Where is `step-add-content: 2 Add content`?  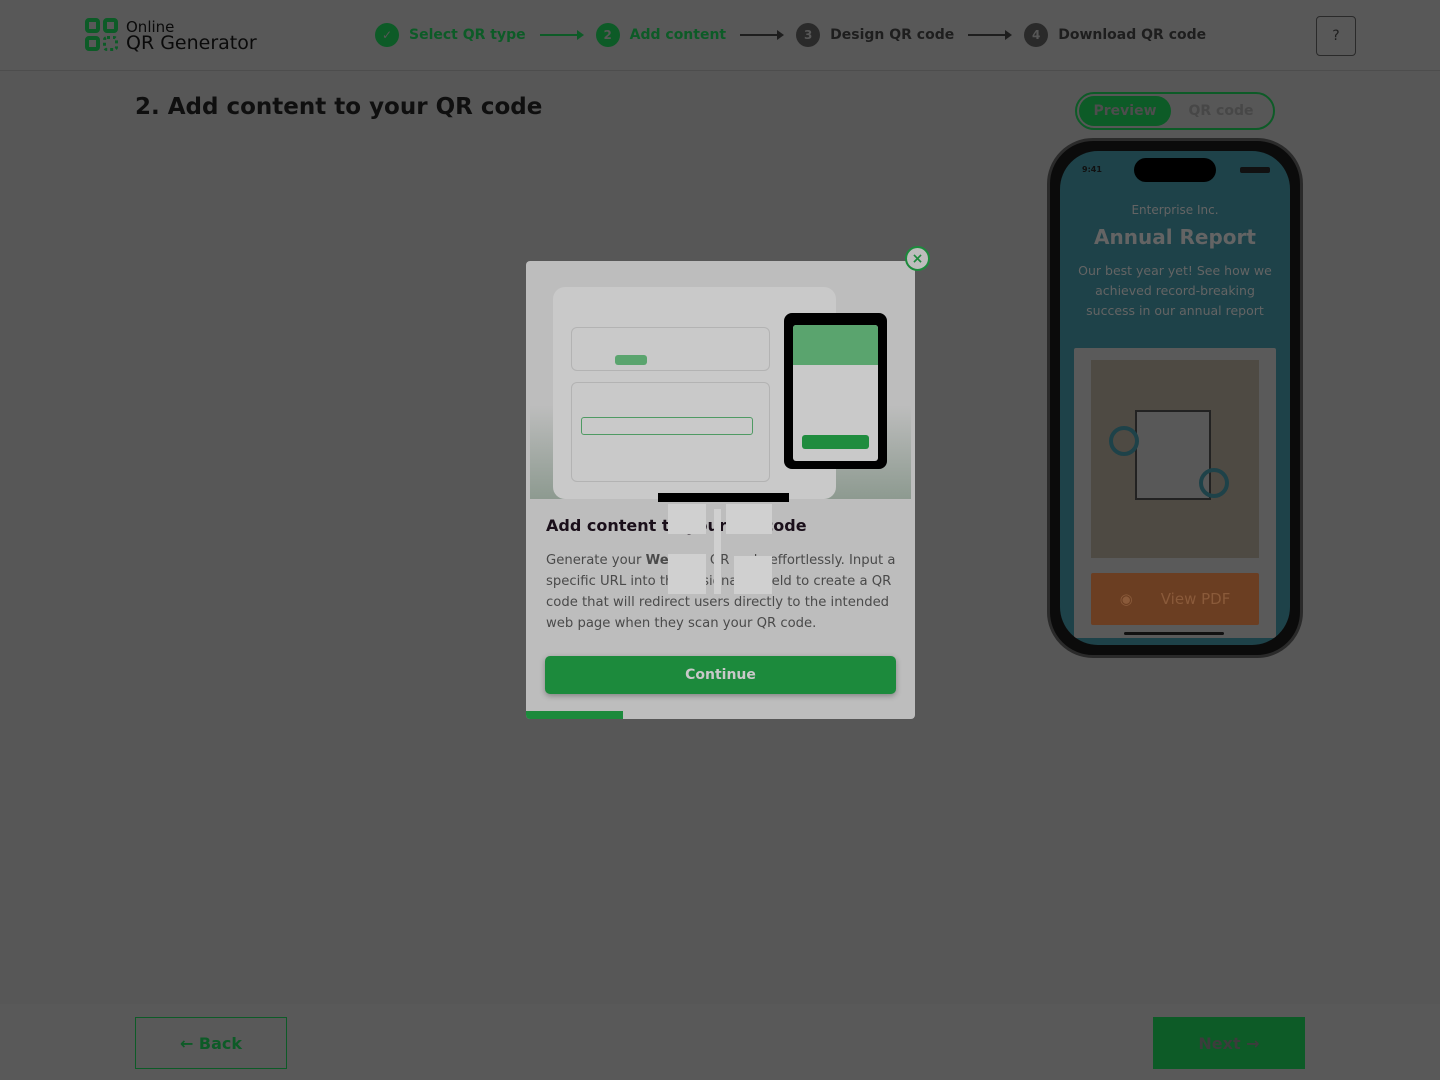
step-add-content: 2 Add content is located at coordinates (661, 35).